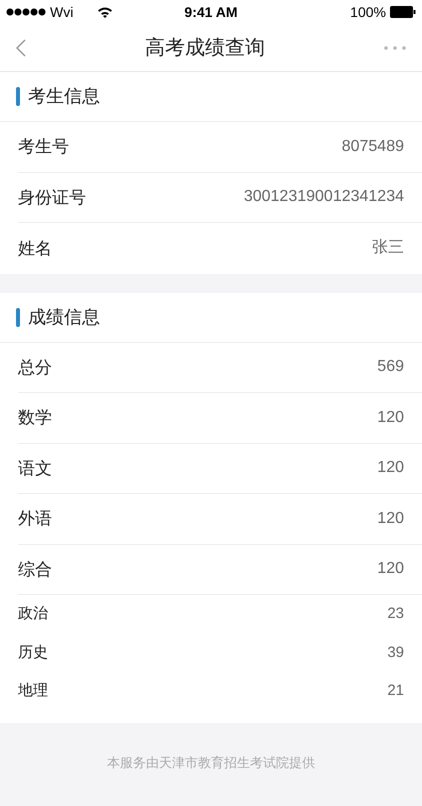 The height and width of the screenshot is (806, 422). What do you see at coordinates (35, 367) in the screenshot?
I see `field-label: 总分` at bounding box center [35, 367].